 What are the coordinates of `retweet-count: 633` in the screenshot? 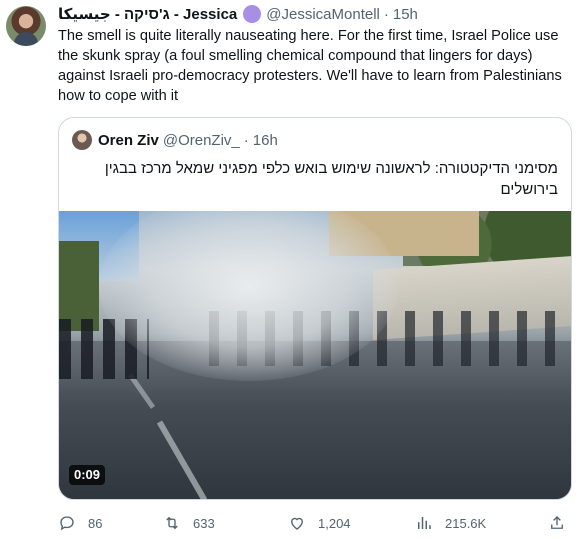 It's located at (204, 523).